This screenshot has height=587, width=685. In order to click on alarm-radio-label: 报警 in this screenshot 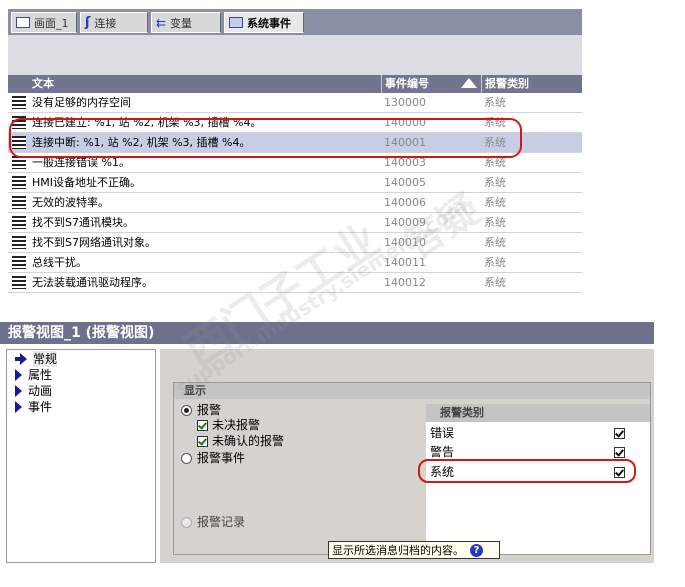, I will do `click(209, 410)`.